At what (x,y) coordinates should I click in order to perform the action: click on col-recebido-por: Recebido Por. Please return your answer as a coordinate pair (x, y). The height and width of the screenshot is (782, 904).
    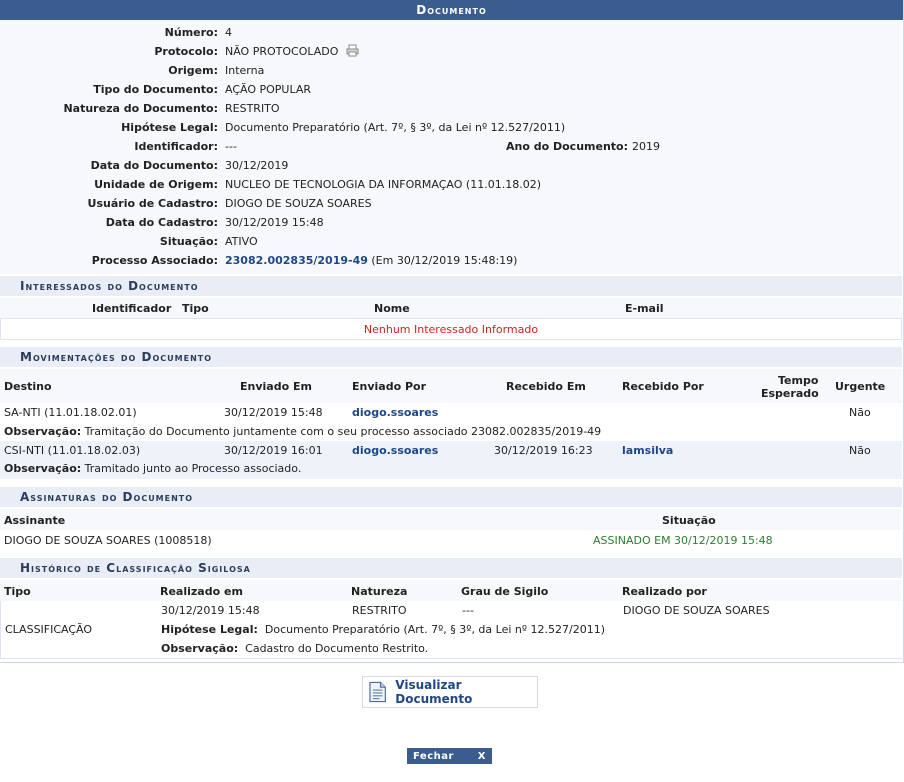
    Looking at the image, I should click on (663, 386).